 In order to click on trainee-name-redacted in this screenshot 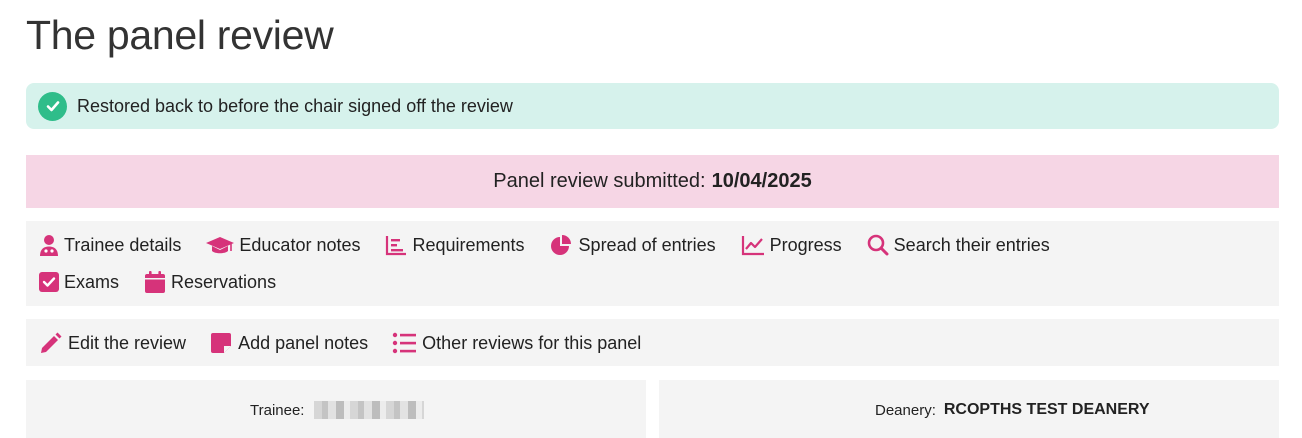, I will do `click(369, 410)`.